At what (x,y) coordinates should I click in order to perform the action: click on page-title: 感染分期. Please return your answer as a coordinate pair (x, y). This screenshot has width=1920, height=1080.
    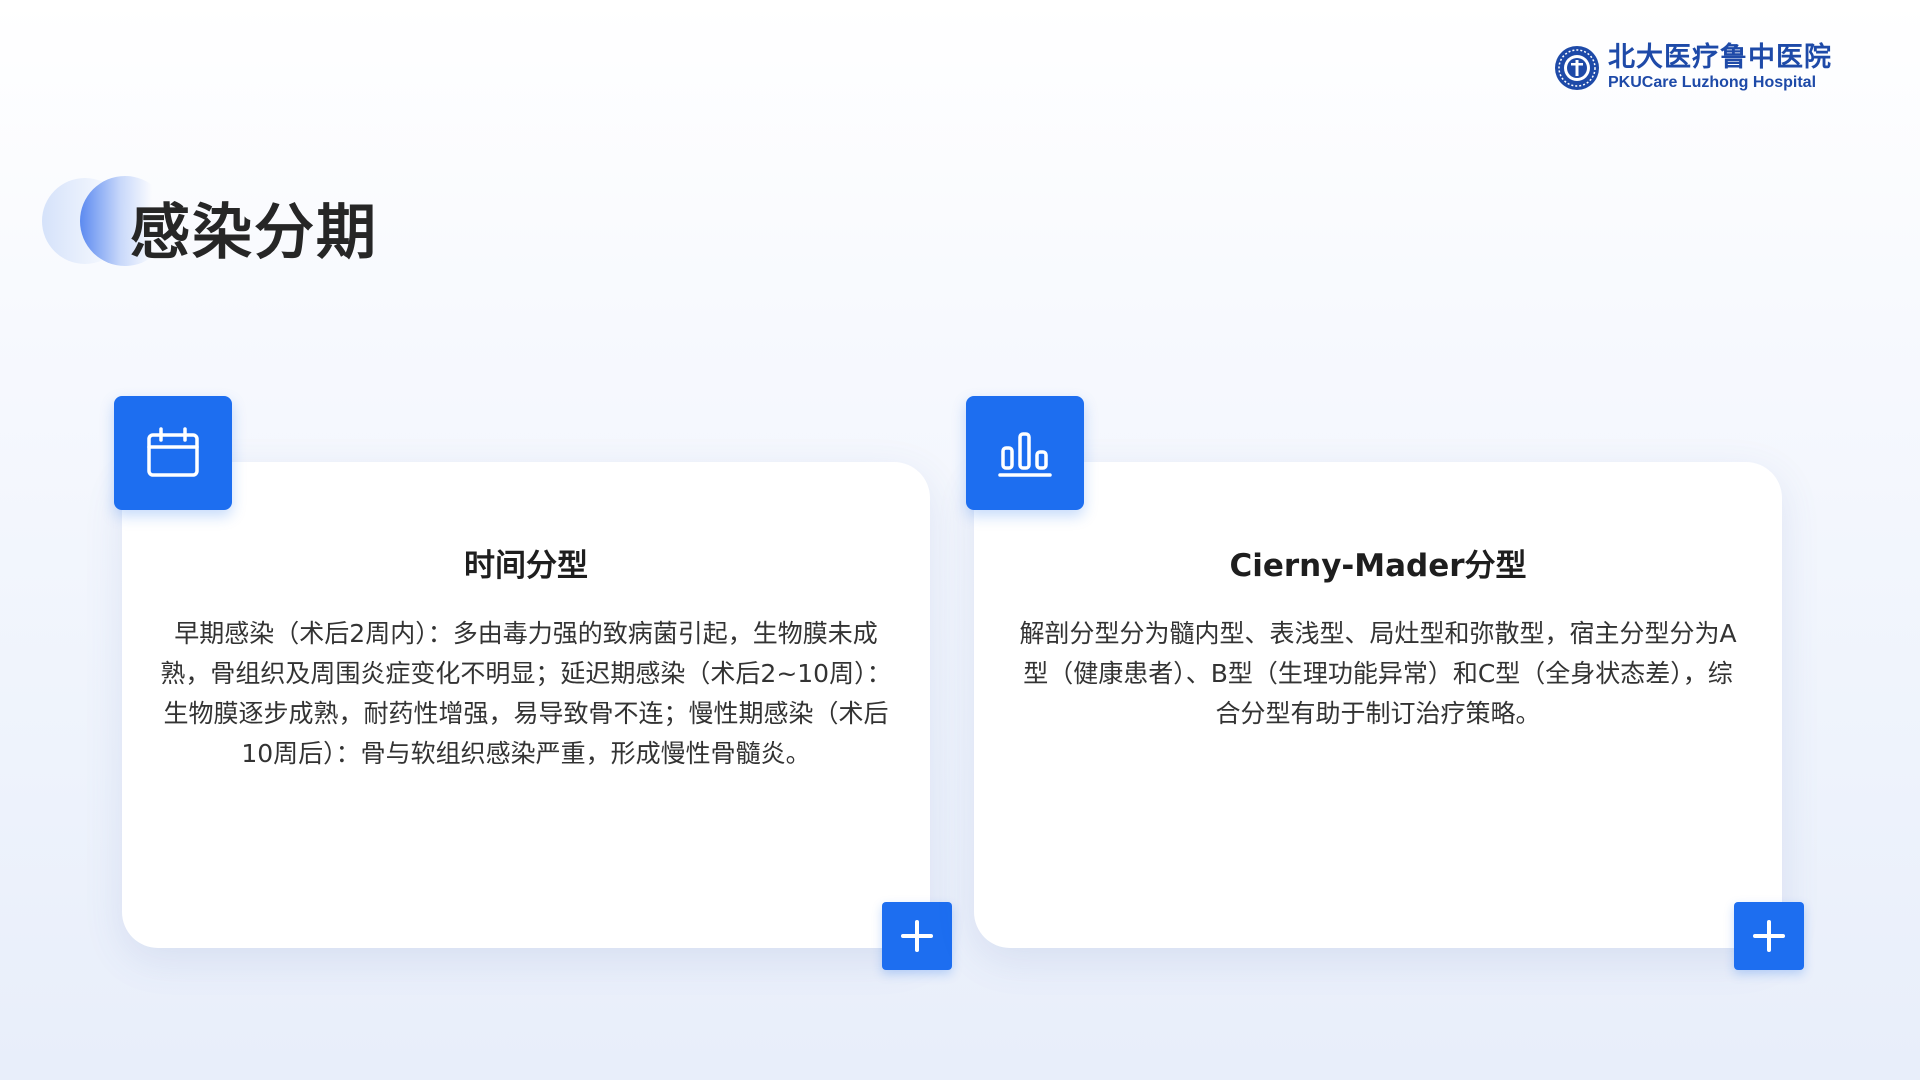
    Looking at the image, I should click on (254, 233).